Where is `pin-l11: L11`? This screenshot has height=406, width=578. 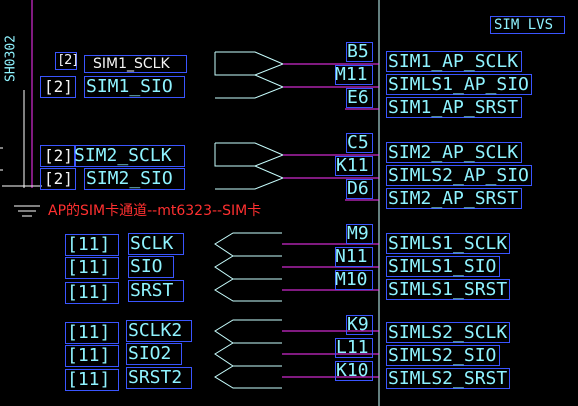 pin-l11: L11 is located at coordinates (352, 348).